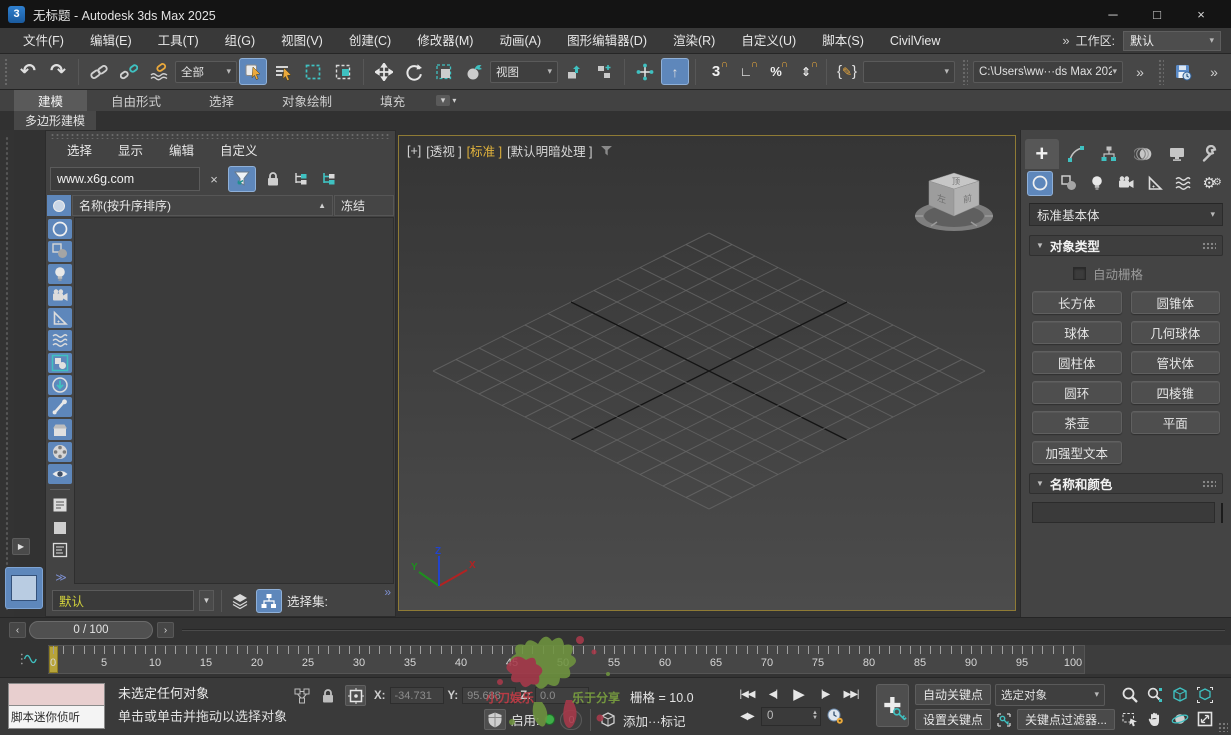 The height and width of the screenshot is (735, 1231). Describe the element at coordinates (60, 407) in the screenshot. I see `filter-bones-toggle` at that location.